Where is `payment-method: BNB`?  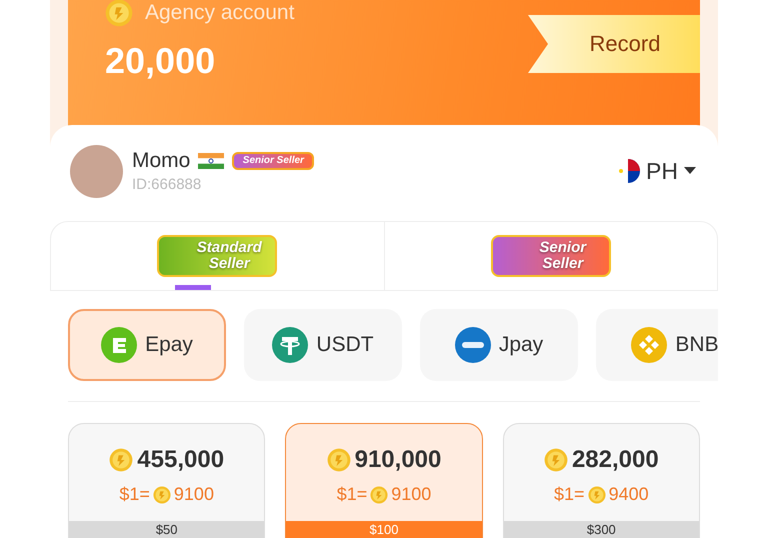 payment-method: BNB is located at coordinates (657, 345).